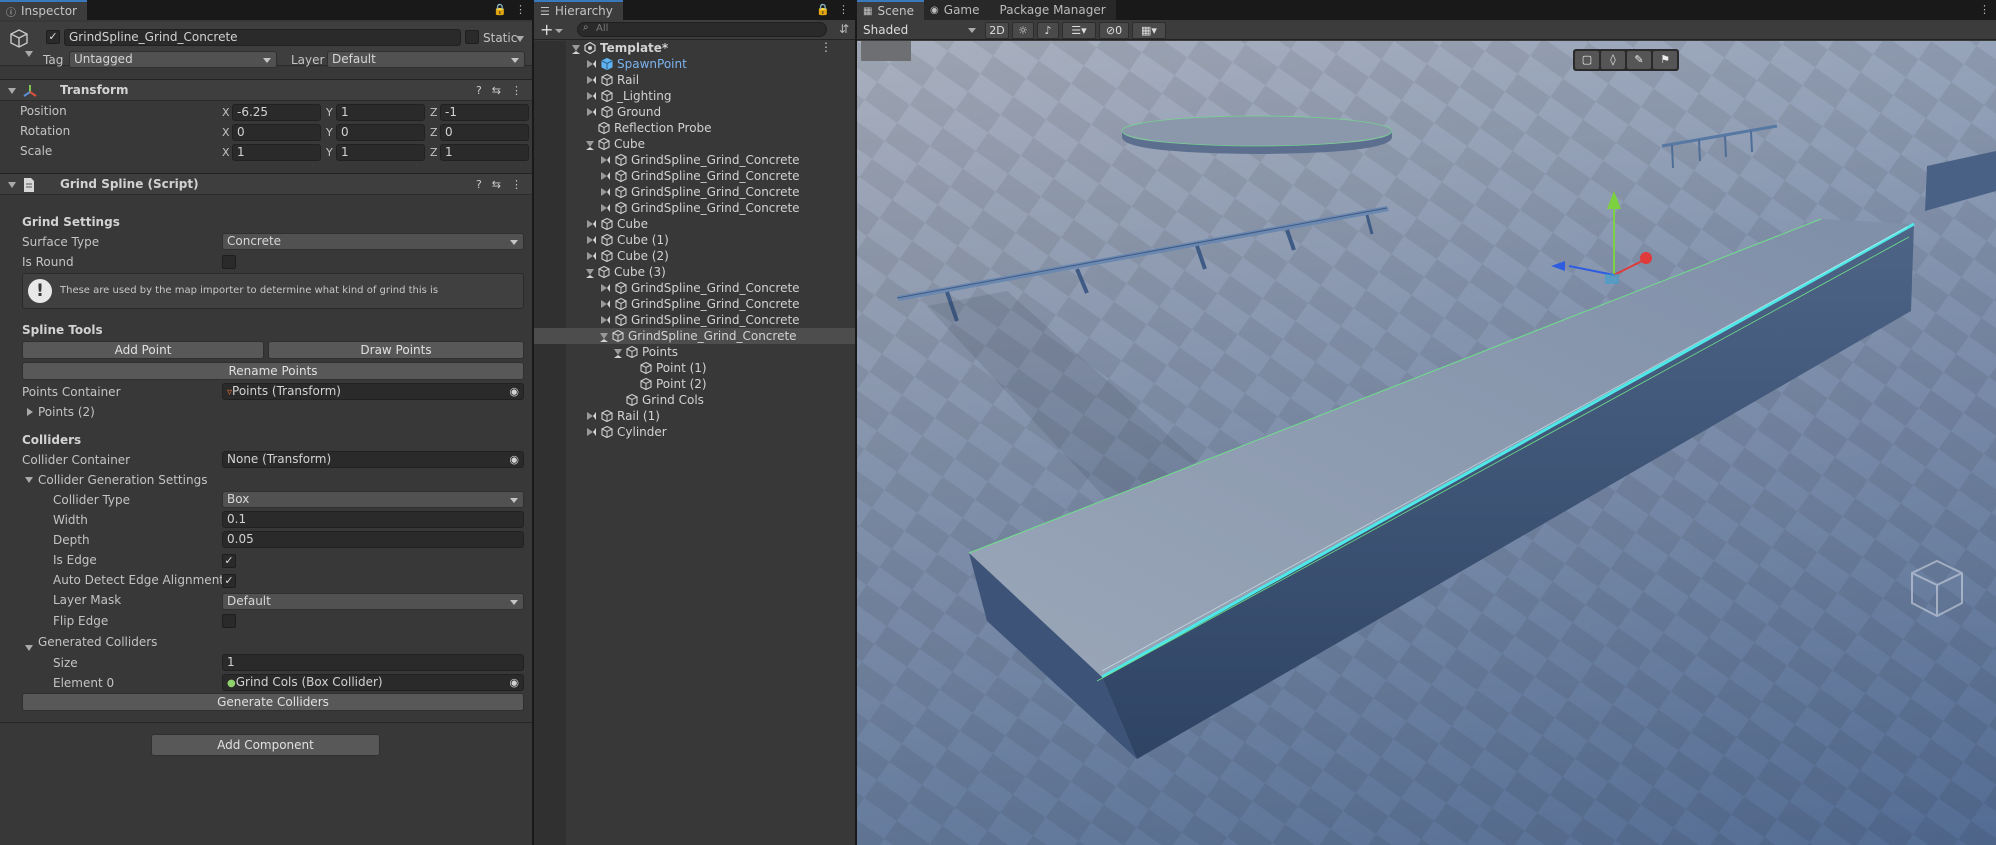  Describe the element at coordinates (627, 240) in the screenshot. I see `hierarchy-item: Cube (1)` at that location.